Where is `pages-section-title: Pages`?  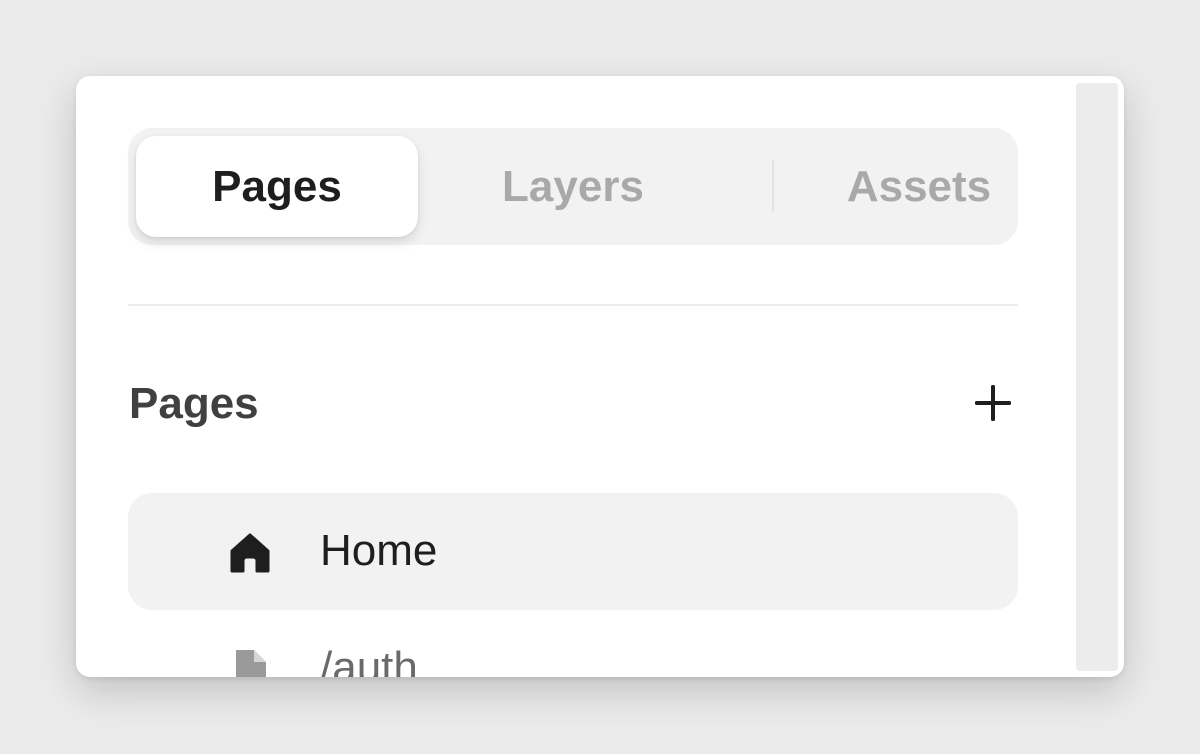 pages-section-title: Pages is located at coordinates (194, 403).